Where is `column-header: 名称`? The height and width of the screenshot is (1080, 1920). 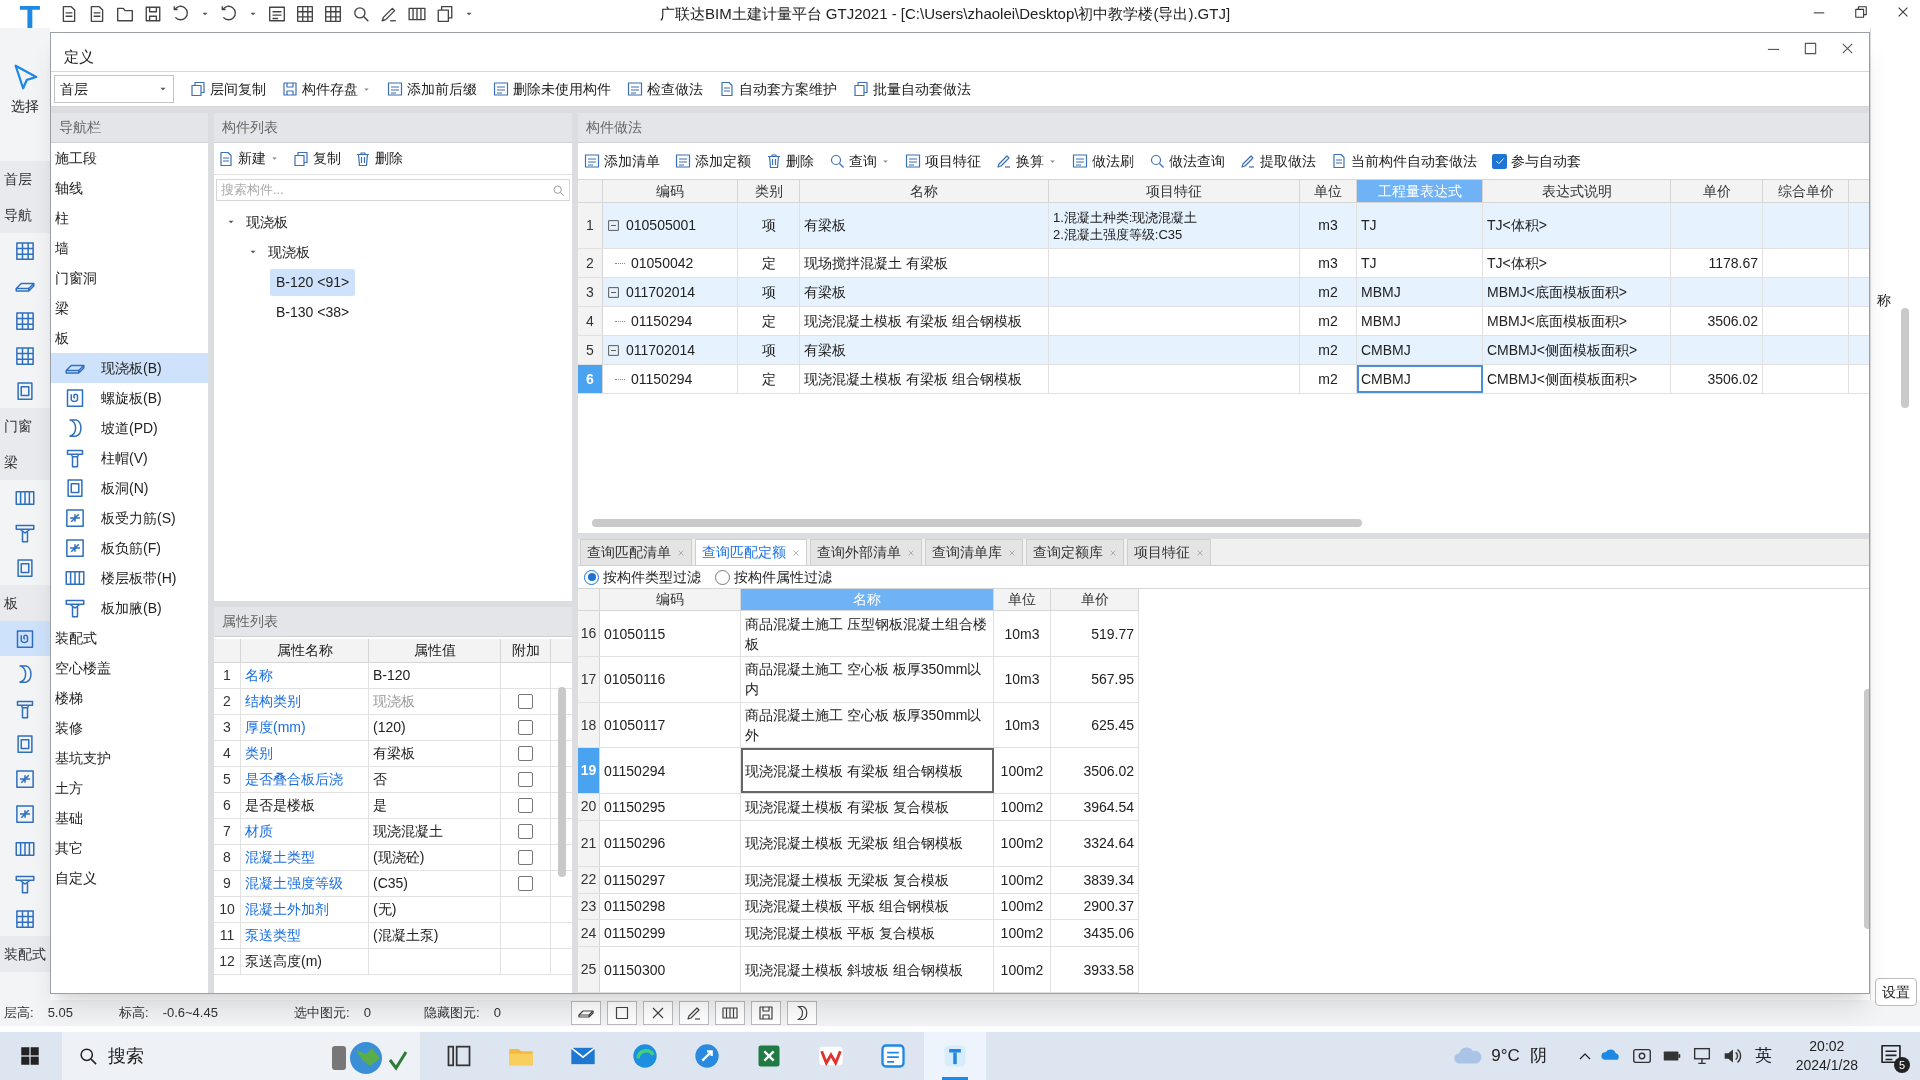
column-header: 名称 is located at coordinates (924, 191).